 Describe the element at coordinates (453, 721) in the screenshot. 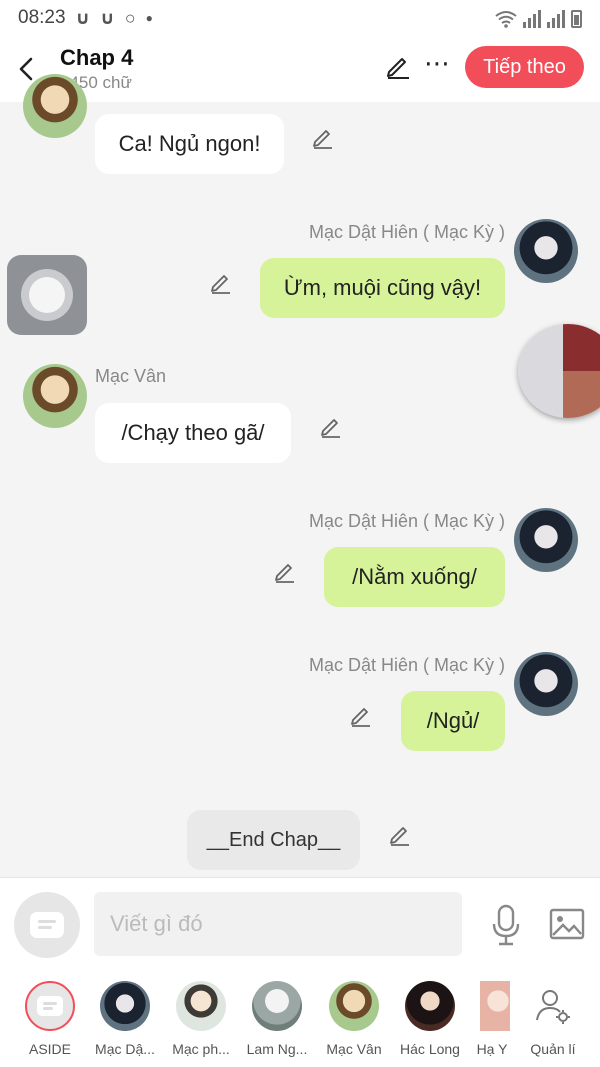

I see `message-bubble: /Ngủ/` at that location.